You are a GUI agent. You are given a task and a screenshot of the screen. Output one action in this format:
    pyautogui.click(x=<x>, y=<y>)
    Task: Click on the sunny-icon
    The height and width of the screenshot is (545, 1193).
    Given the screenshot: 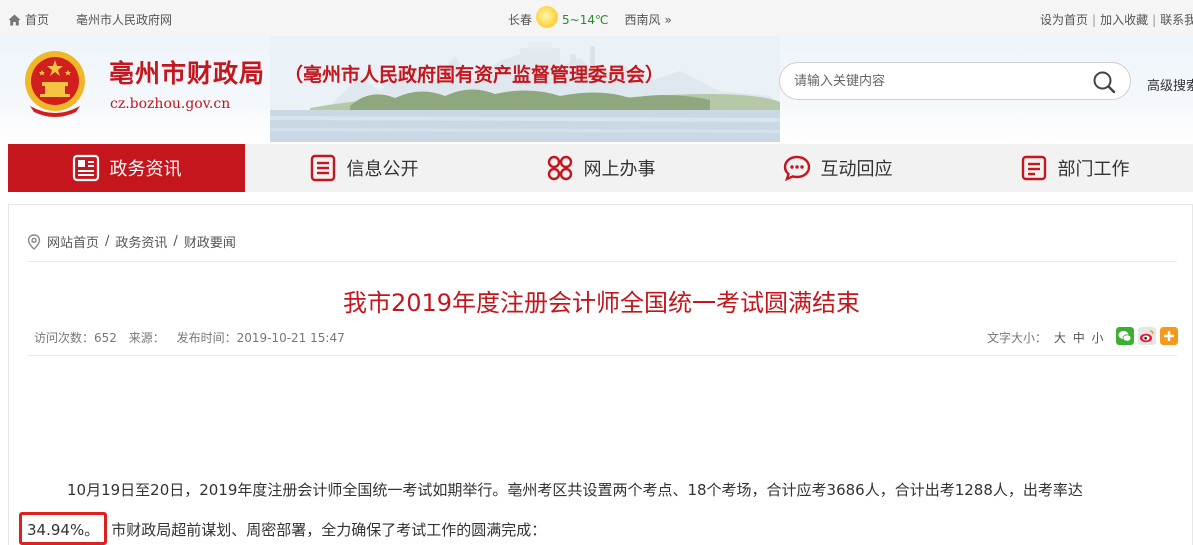 What is the action you would take?
    pyautogui.click(x=547, y=16)
    